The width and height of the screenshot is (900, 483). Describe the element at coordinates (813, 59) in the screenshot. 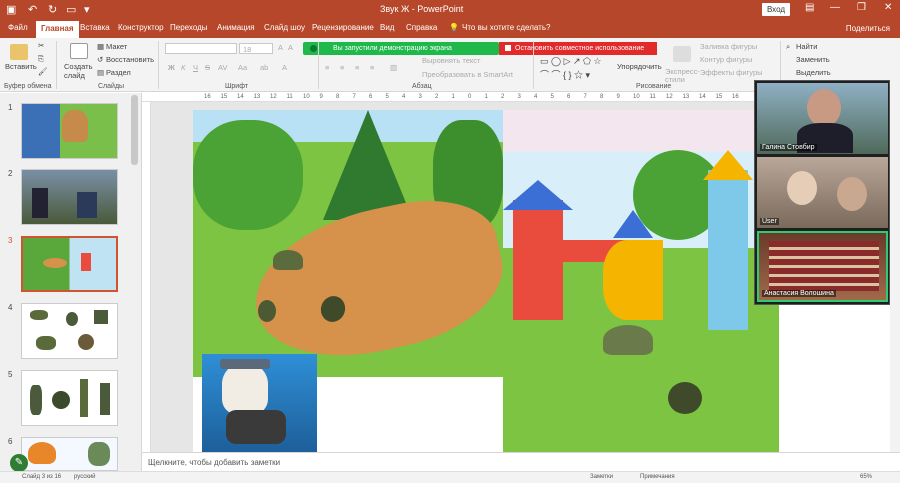

I see `replace-button: Заменить` at that location.